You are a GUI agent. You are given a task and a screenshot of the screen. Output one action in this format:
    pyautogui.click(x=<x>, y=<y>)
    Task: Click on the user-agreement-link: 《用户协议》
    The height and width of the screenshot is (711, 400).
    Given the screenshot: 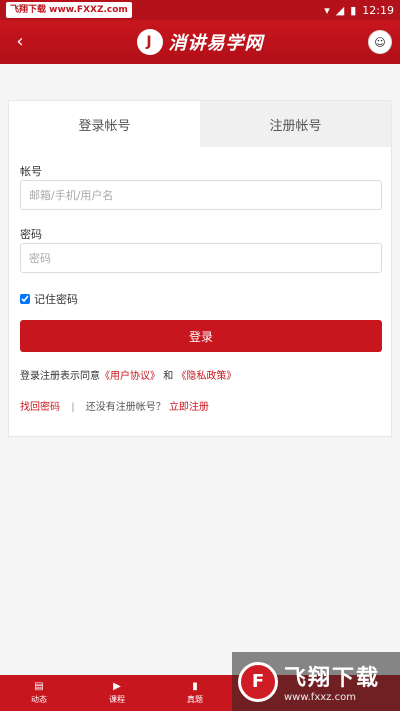 What is the action you would take?
    pyautogui.click(x=130, y=376)
    